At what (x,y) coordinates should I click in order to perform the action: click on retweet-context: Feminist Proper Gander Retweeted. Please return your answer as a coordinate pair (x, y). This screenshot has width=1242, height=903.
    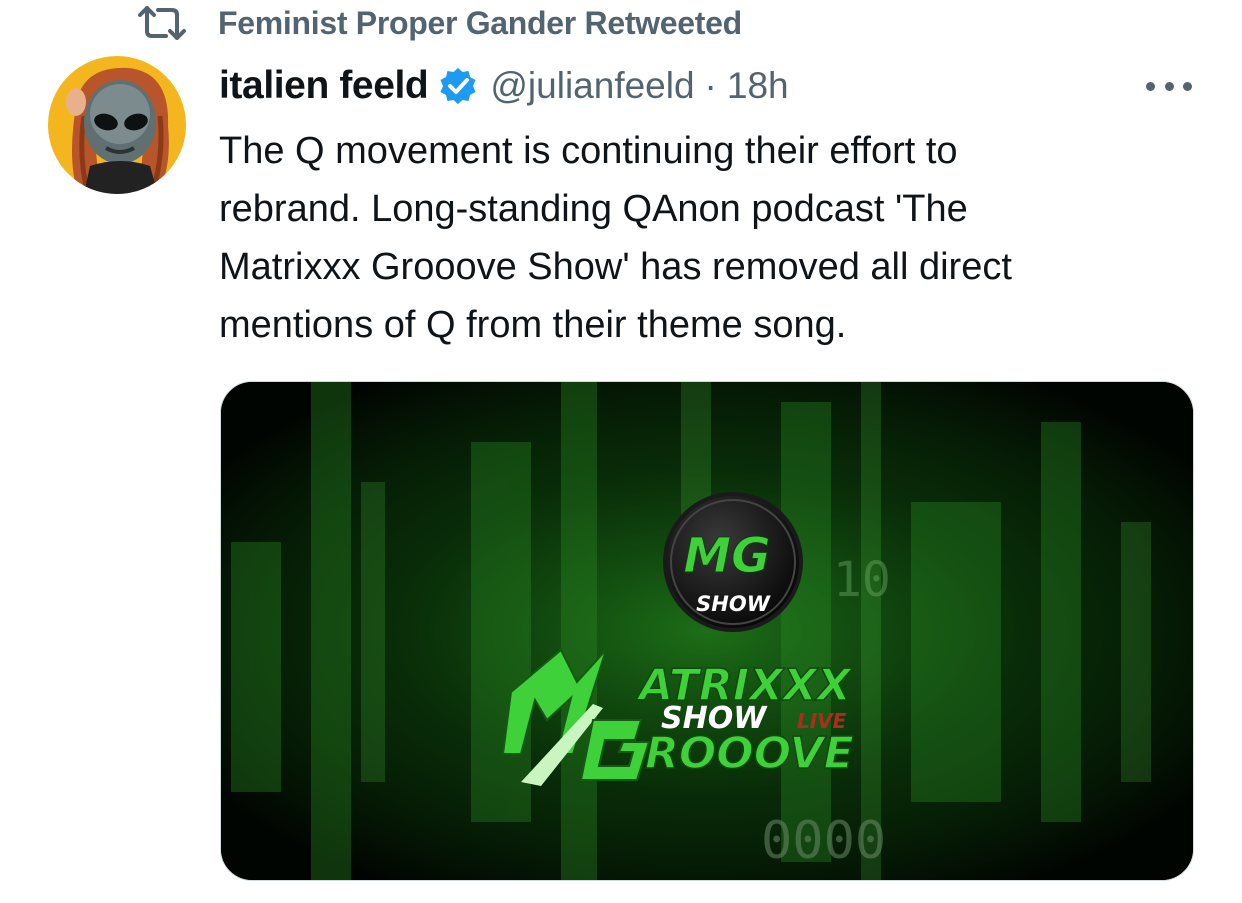
    Looking at the image, I should click on (439, 23).